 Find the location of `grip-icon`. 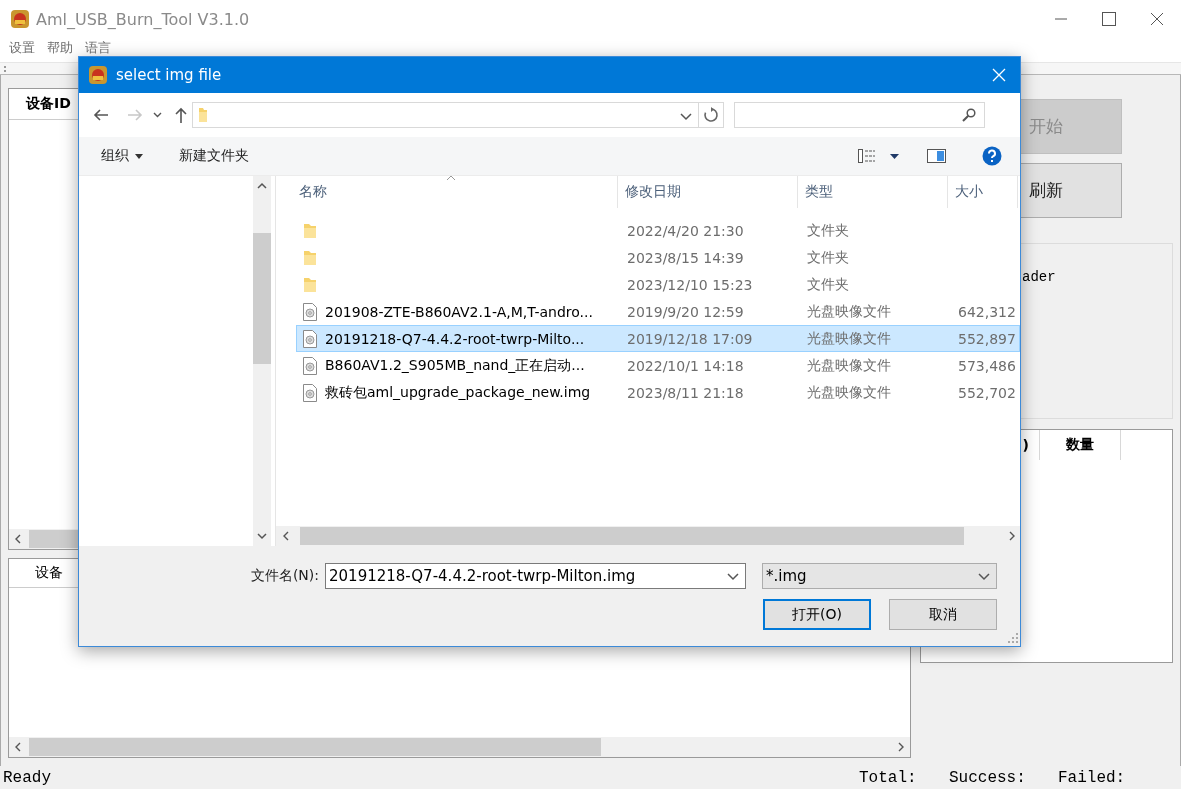

grip-icon is located at coordinates (5, 69).